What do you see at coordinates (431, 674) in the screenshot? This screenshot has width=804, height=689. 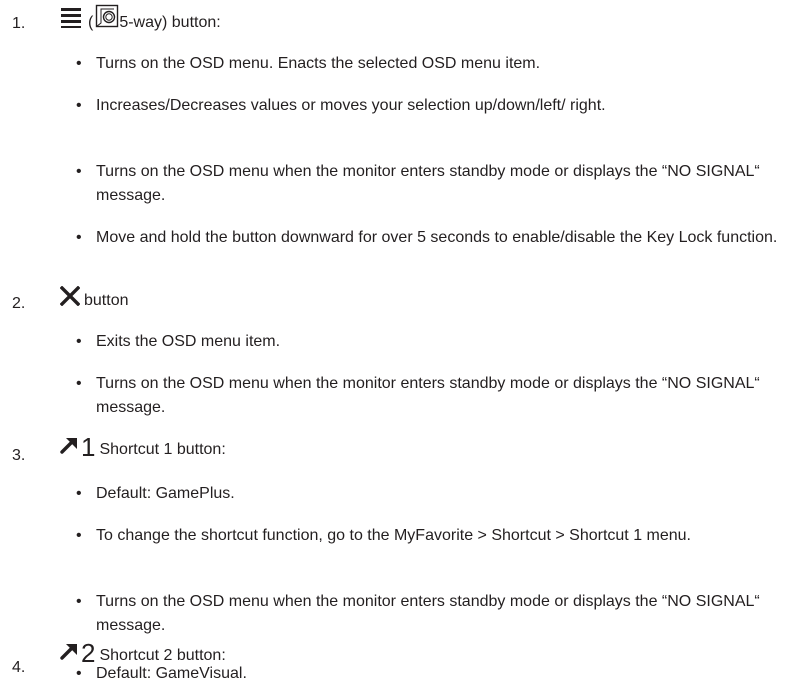 I see `list-item: Default: GameVisual.` at bounding box center [431, 674].